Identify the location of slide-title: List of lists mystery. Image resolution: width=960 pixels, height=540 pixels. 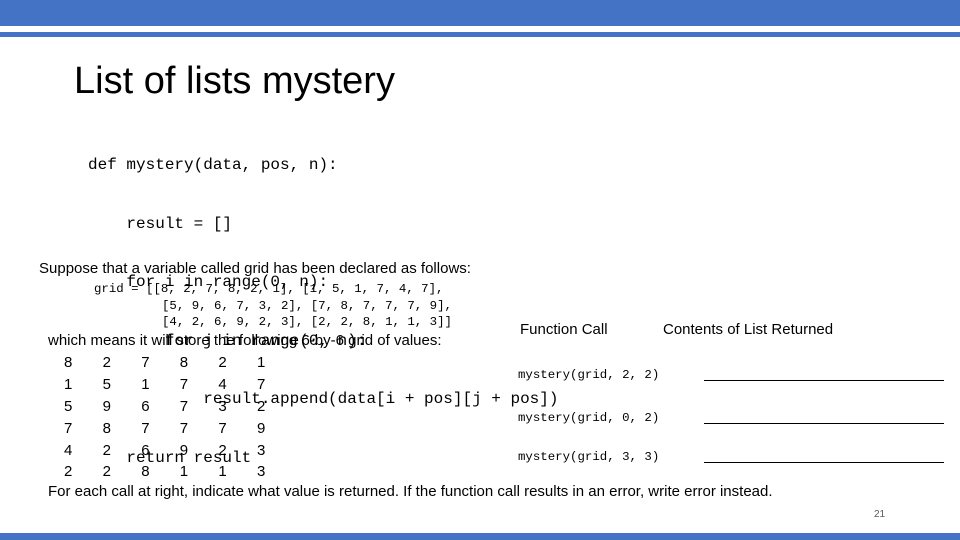
(234, 81).